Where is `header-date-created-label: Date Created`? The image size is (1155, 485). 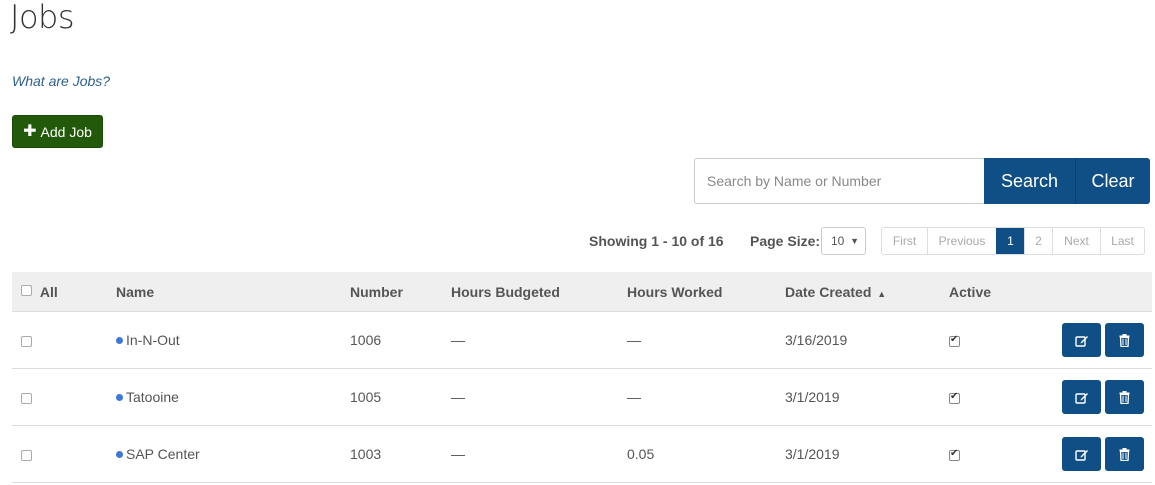 header-date-created-label: Date Created is located at coordinates (828, 291).